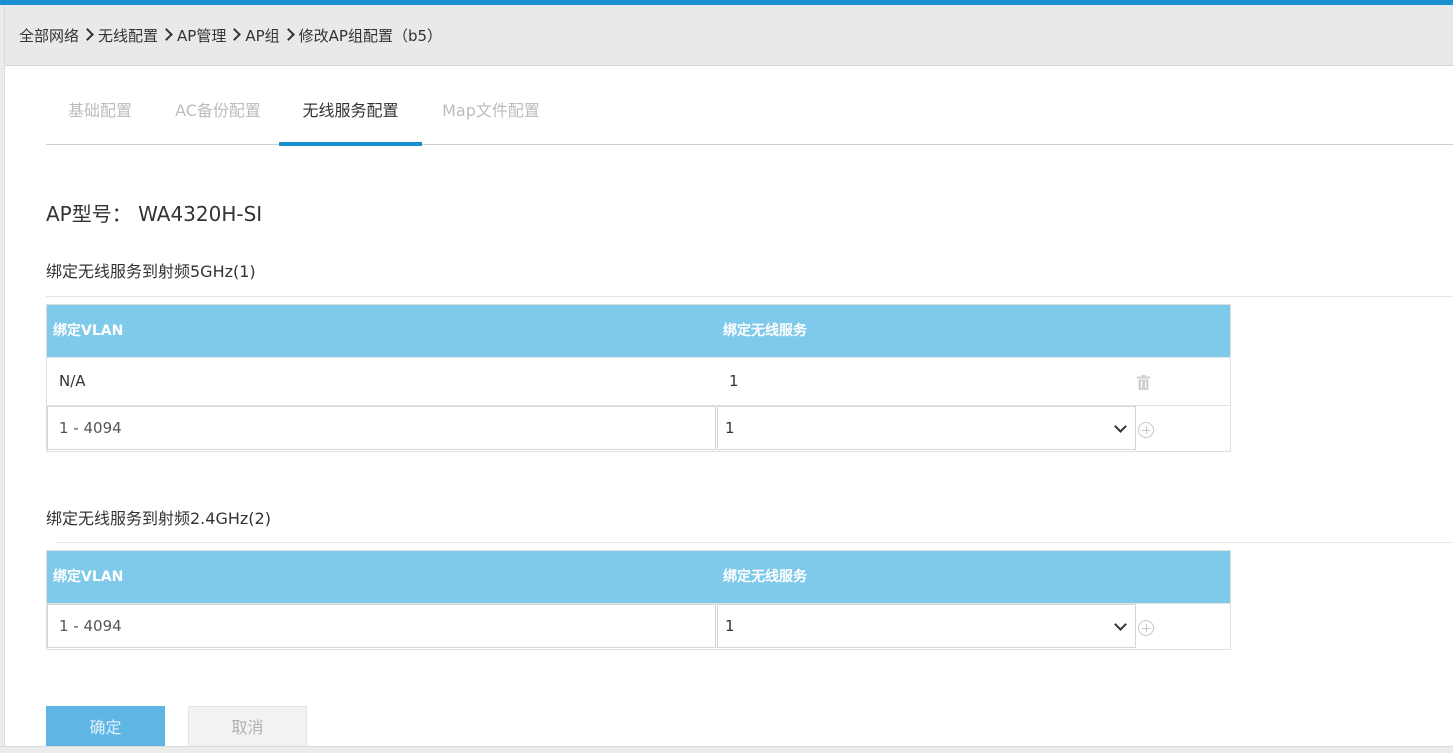  Describe the element at coordinates (100, 116) in the screenshot. I see `tab-basic-config: 基础配置` at that location.